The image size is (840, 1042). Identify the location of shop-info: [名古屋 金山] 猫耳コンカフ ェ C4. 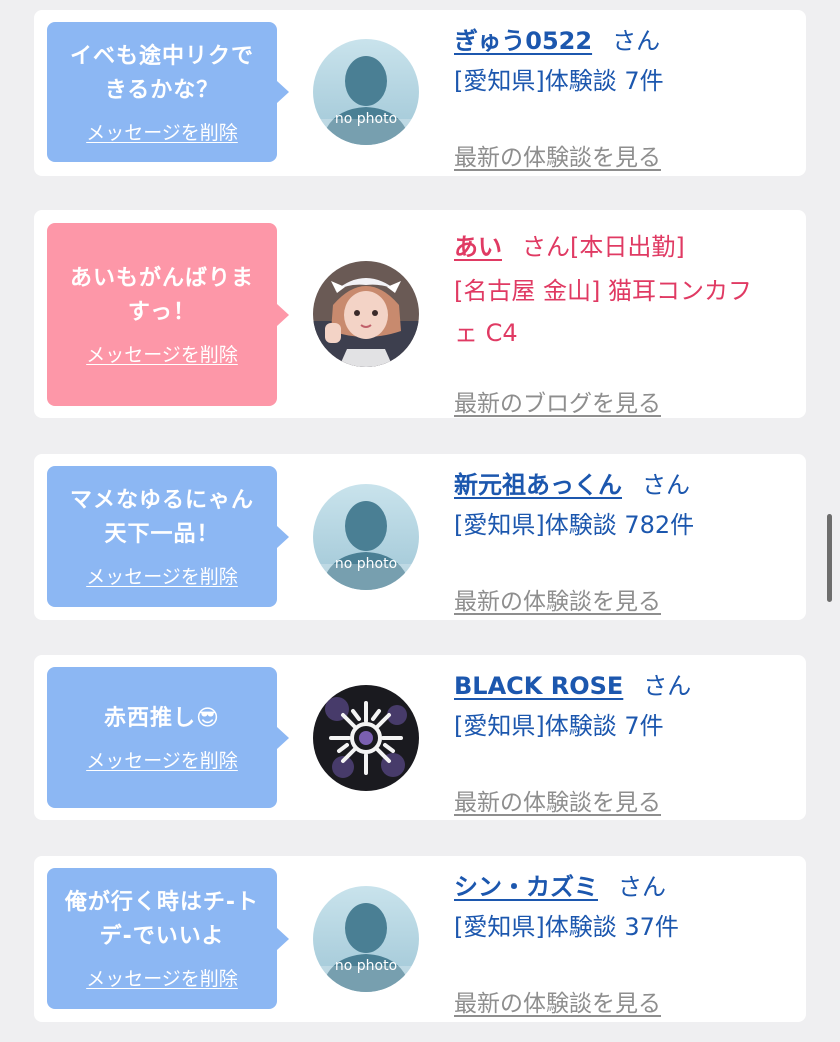
(603, 312).